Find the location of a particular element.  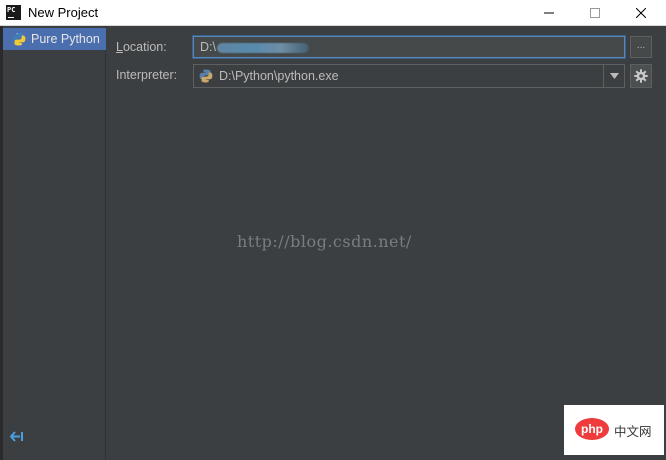

maximize-button is located at coordinates (595, 13).